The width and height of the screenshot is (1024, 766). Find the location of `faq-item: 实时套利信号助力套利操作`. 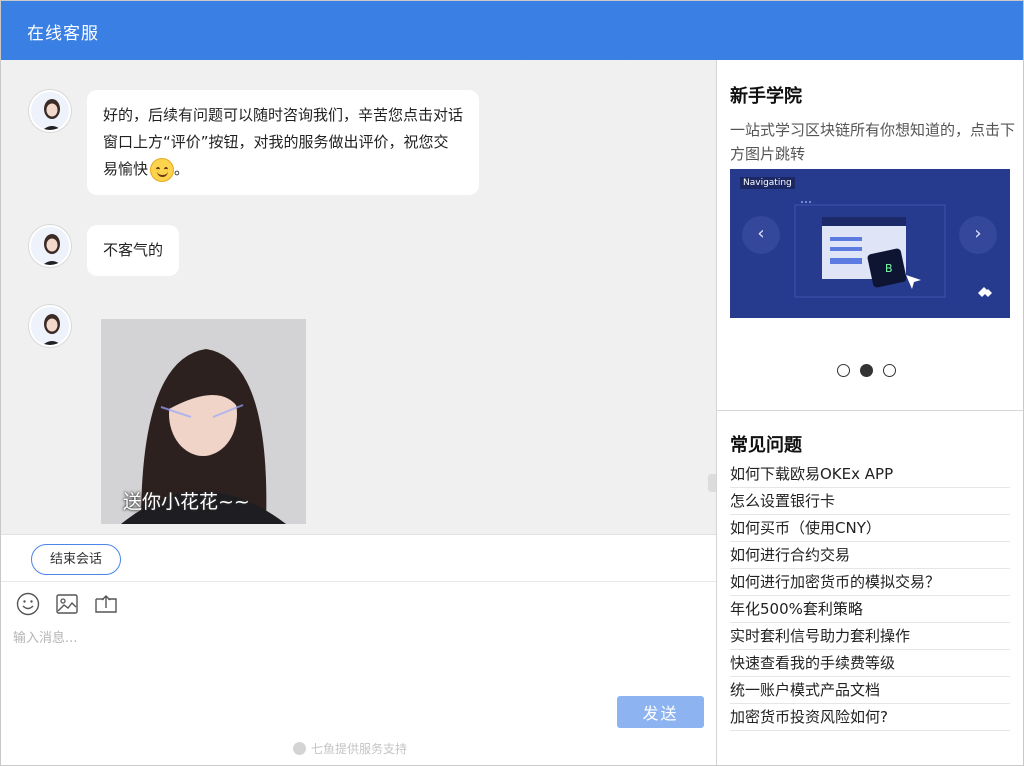

faq-item: 实时套利信号助力套利操作 is located at coordinates (870, 636).